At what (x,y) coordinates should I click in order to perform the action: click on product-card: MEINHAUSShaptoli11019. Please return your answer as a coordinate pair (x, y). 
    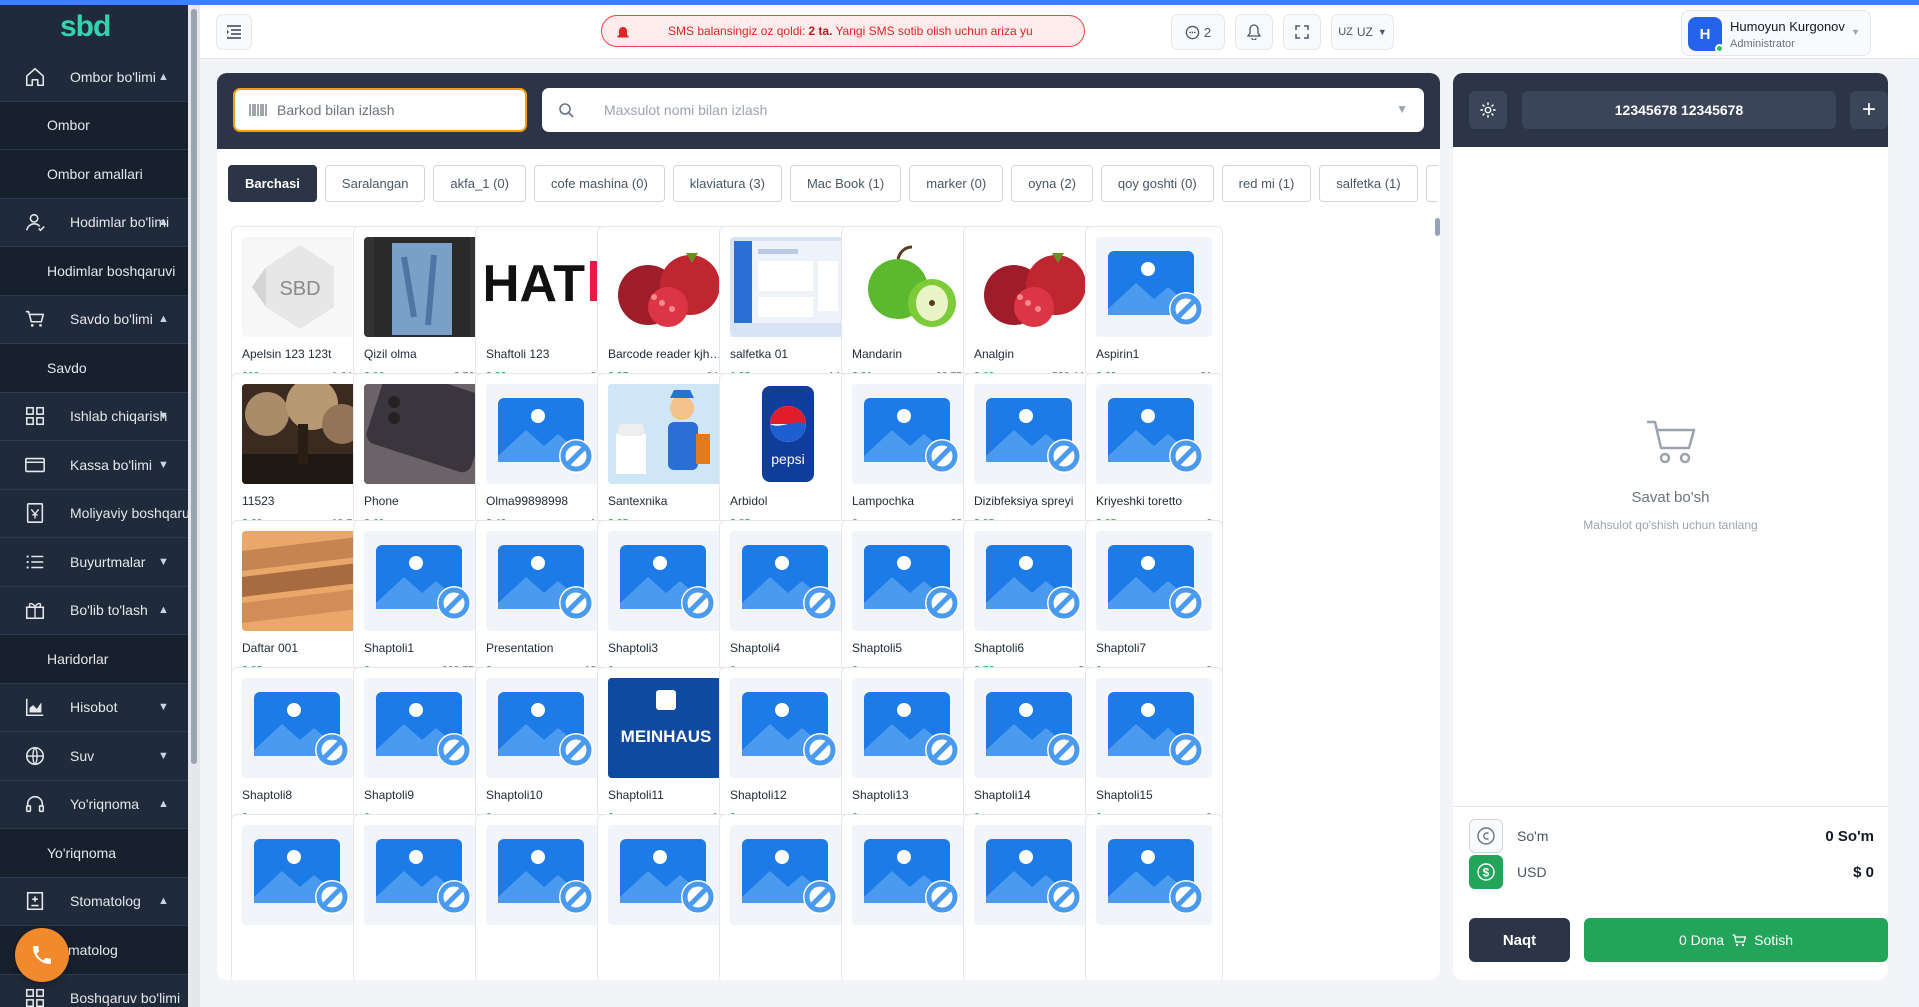
    Looking at the image, I should click on (666, 751).